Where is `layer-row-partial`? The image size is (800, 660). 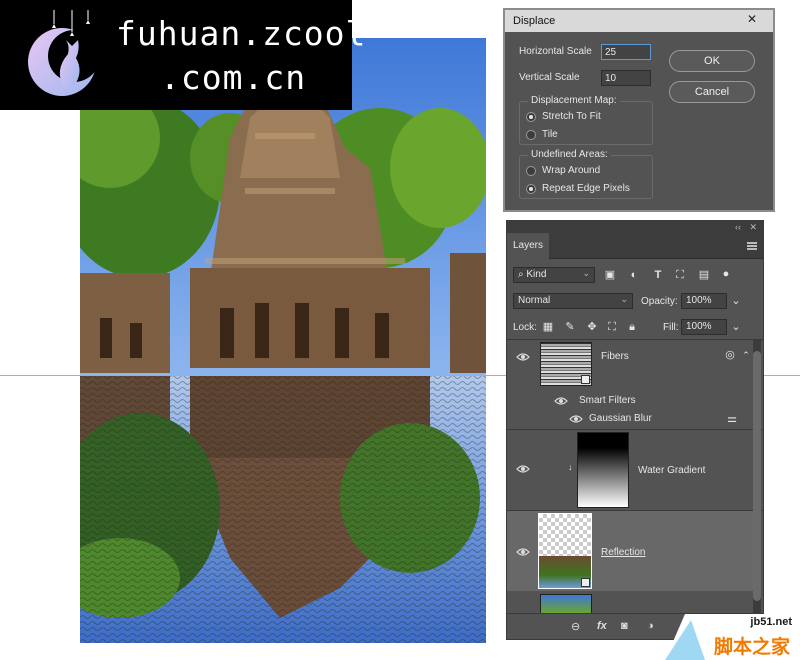
layer-row-partial is located at coordinates (630, 603).